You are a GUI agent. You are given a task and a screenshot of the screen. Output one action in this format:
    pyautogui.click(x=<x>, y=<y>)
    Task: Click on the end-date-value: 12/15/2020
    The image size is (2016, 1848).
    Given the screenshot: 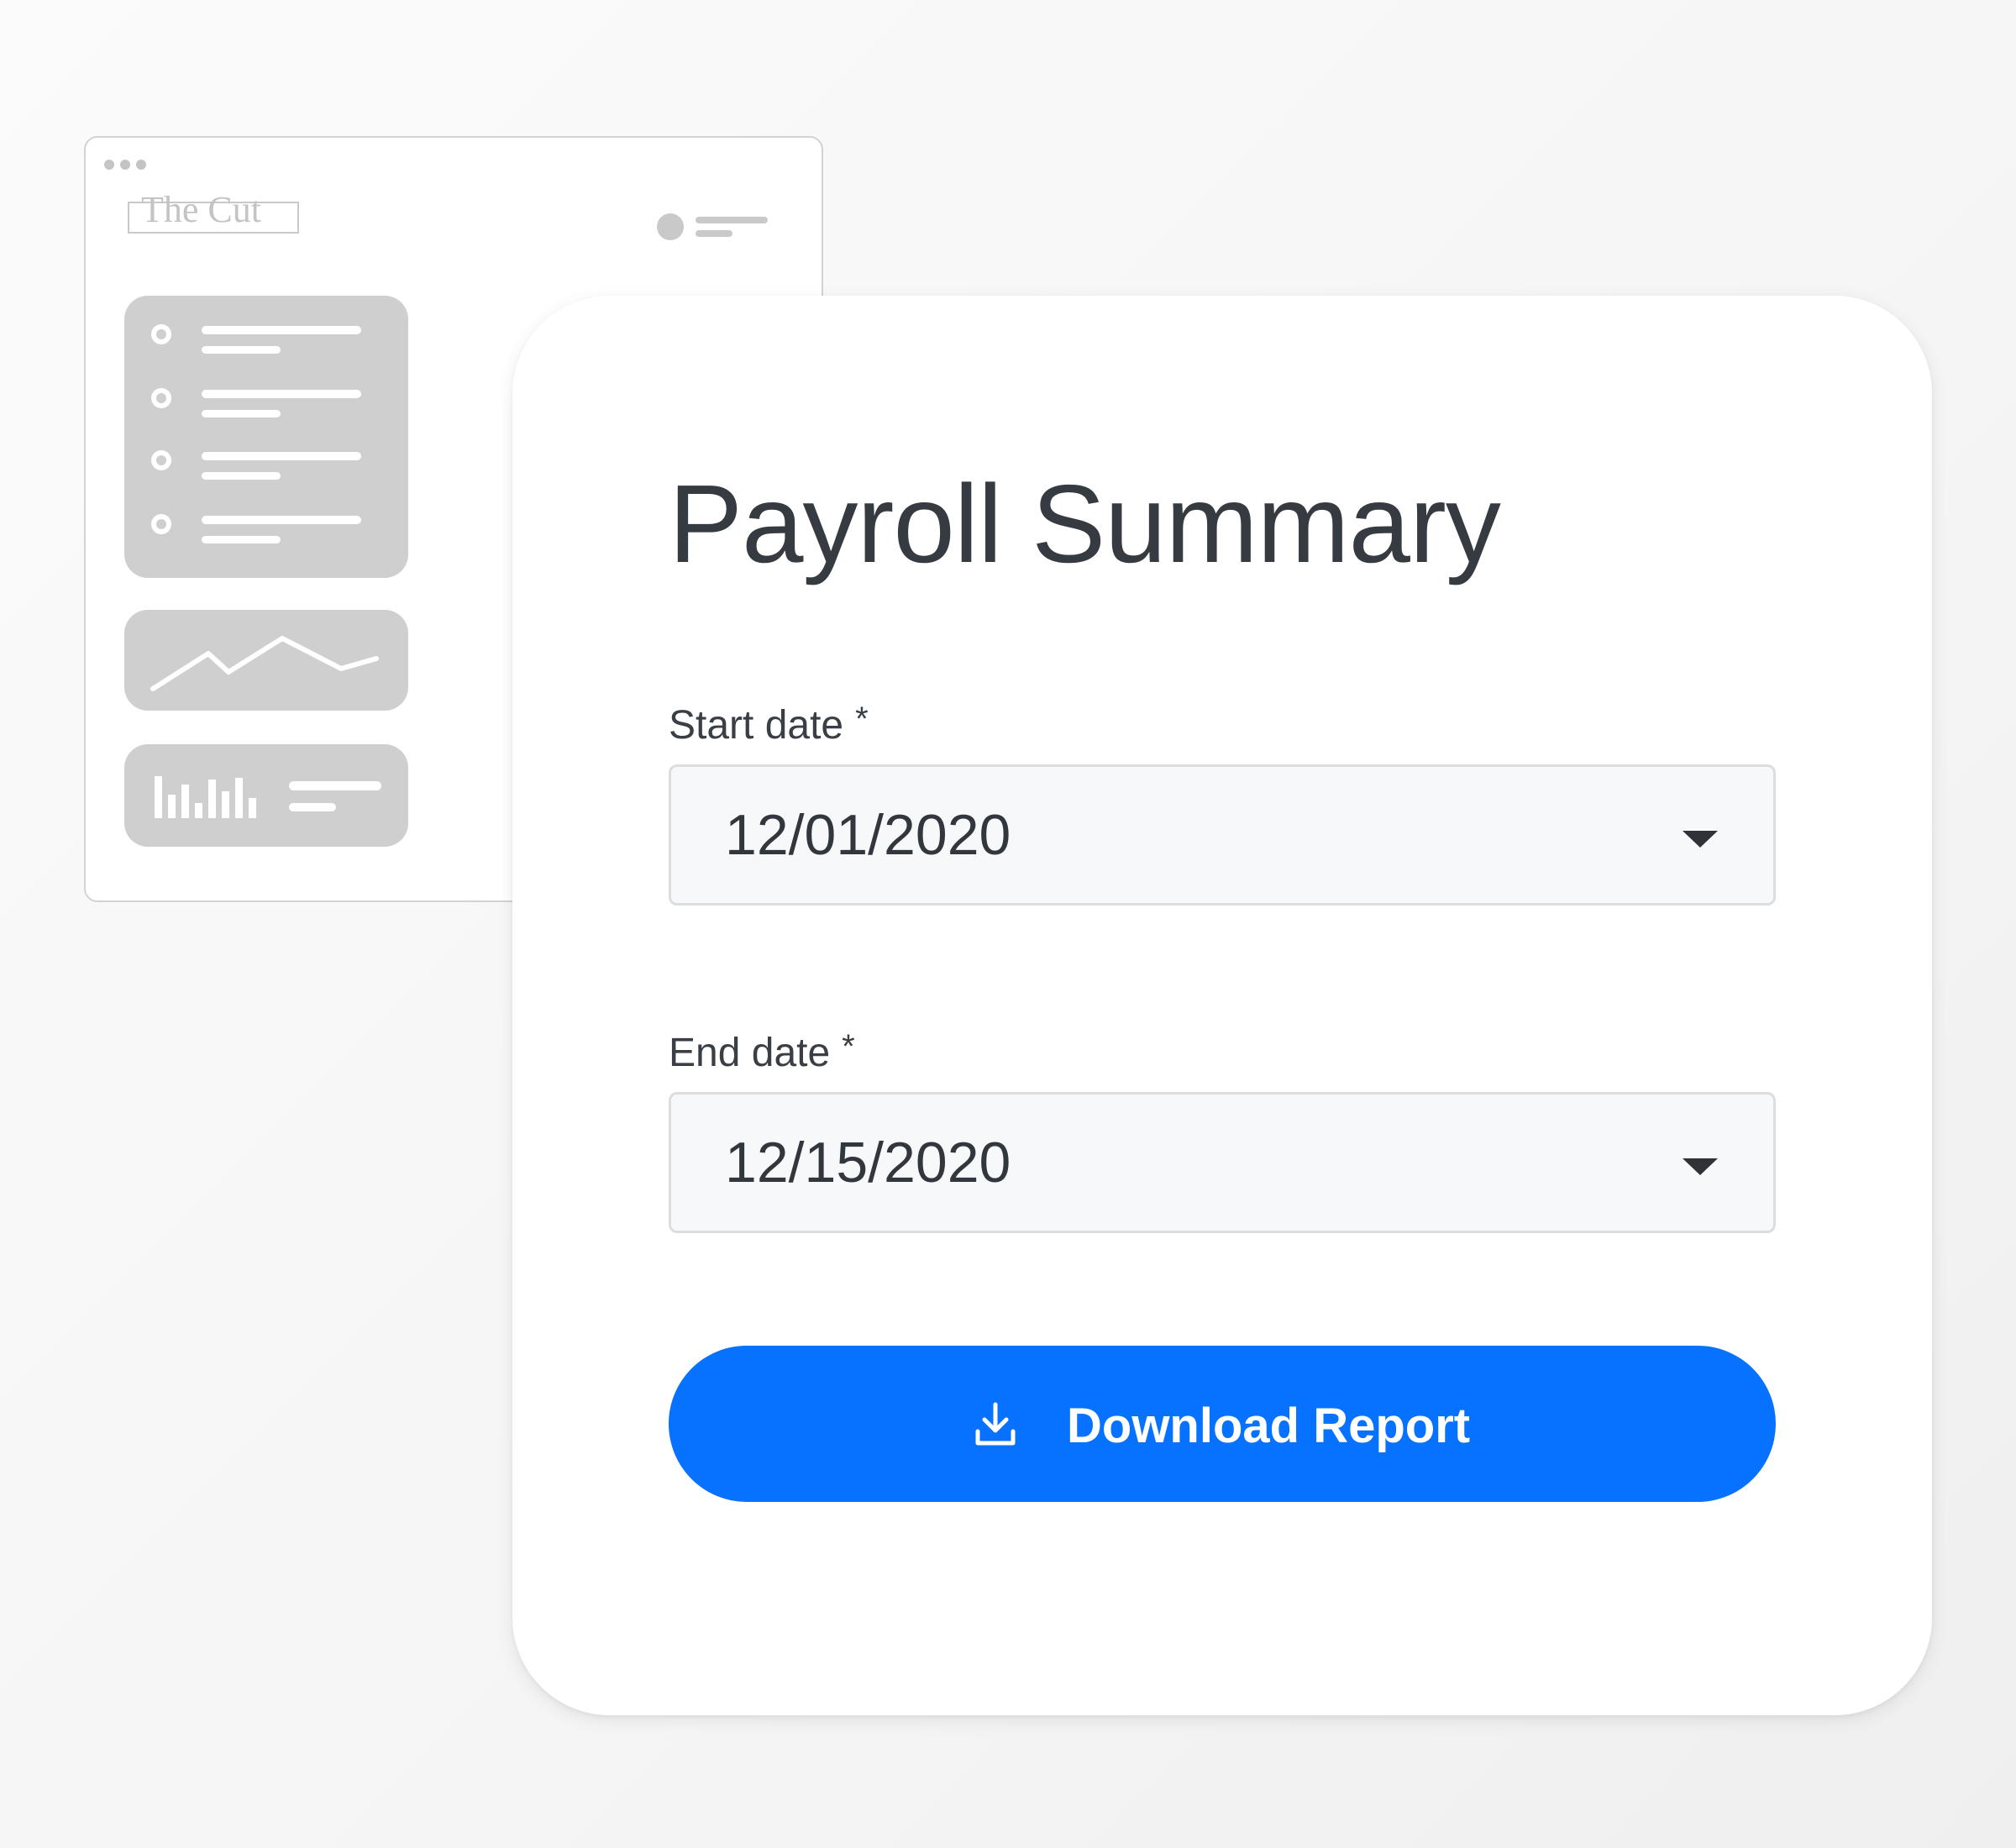 What is the action you would take?
    pyautogui.click(x=868, y=1162)
    